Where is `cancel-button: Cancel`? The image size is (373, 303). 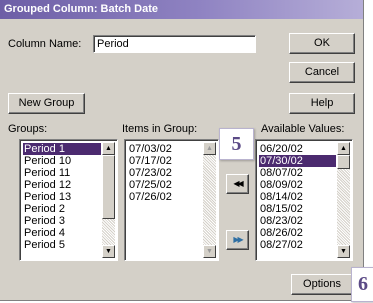 cancel-button: Cancel is located at coordinates (322, 72).